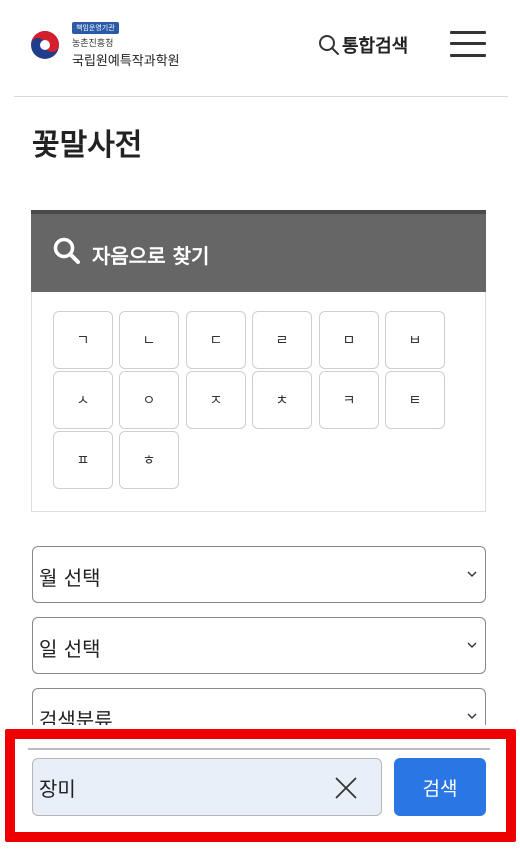 The image size is (520, 850). Describe the element at coordinates (70, 649) in the screenshot. I see `day-select-value: 일 선택` at that location.